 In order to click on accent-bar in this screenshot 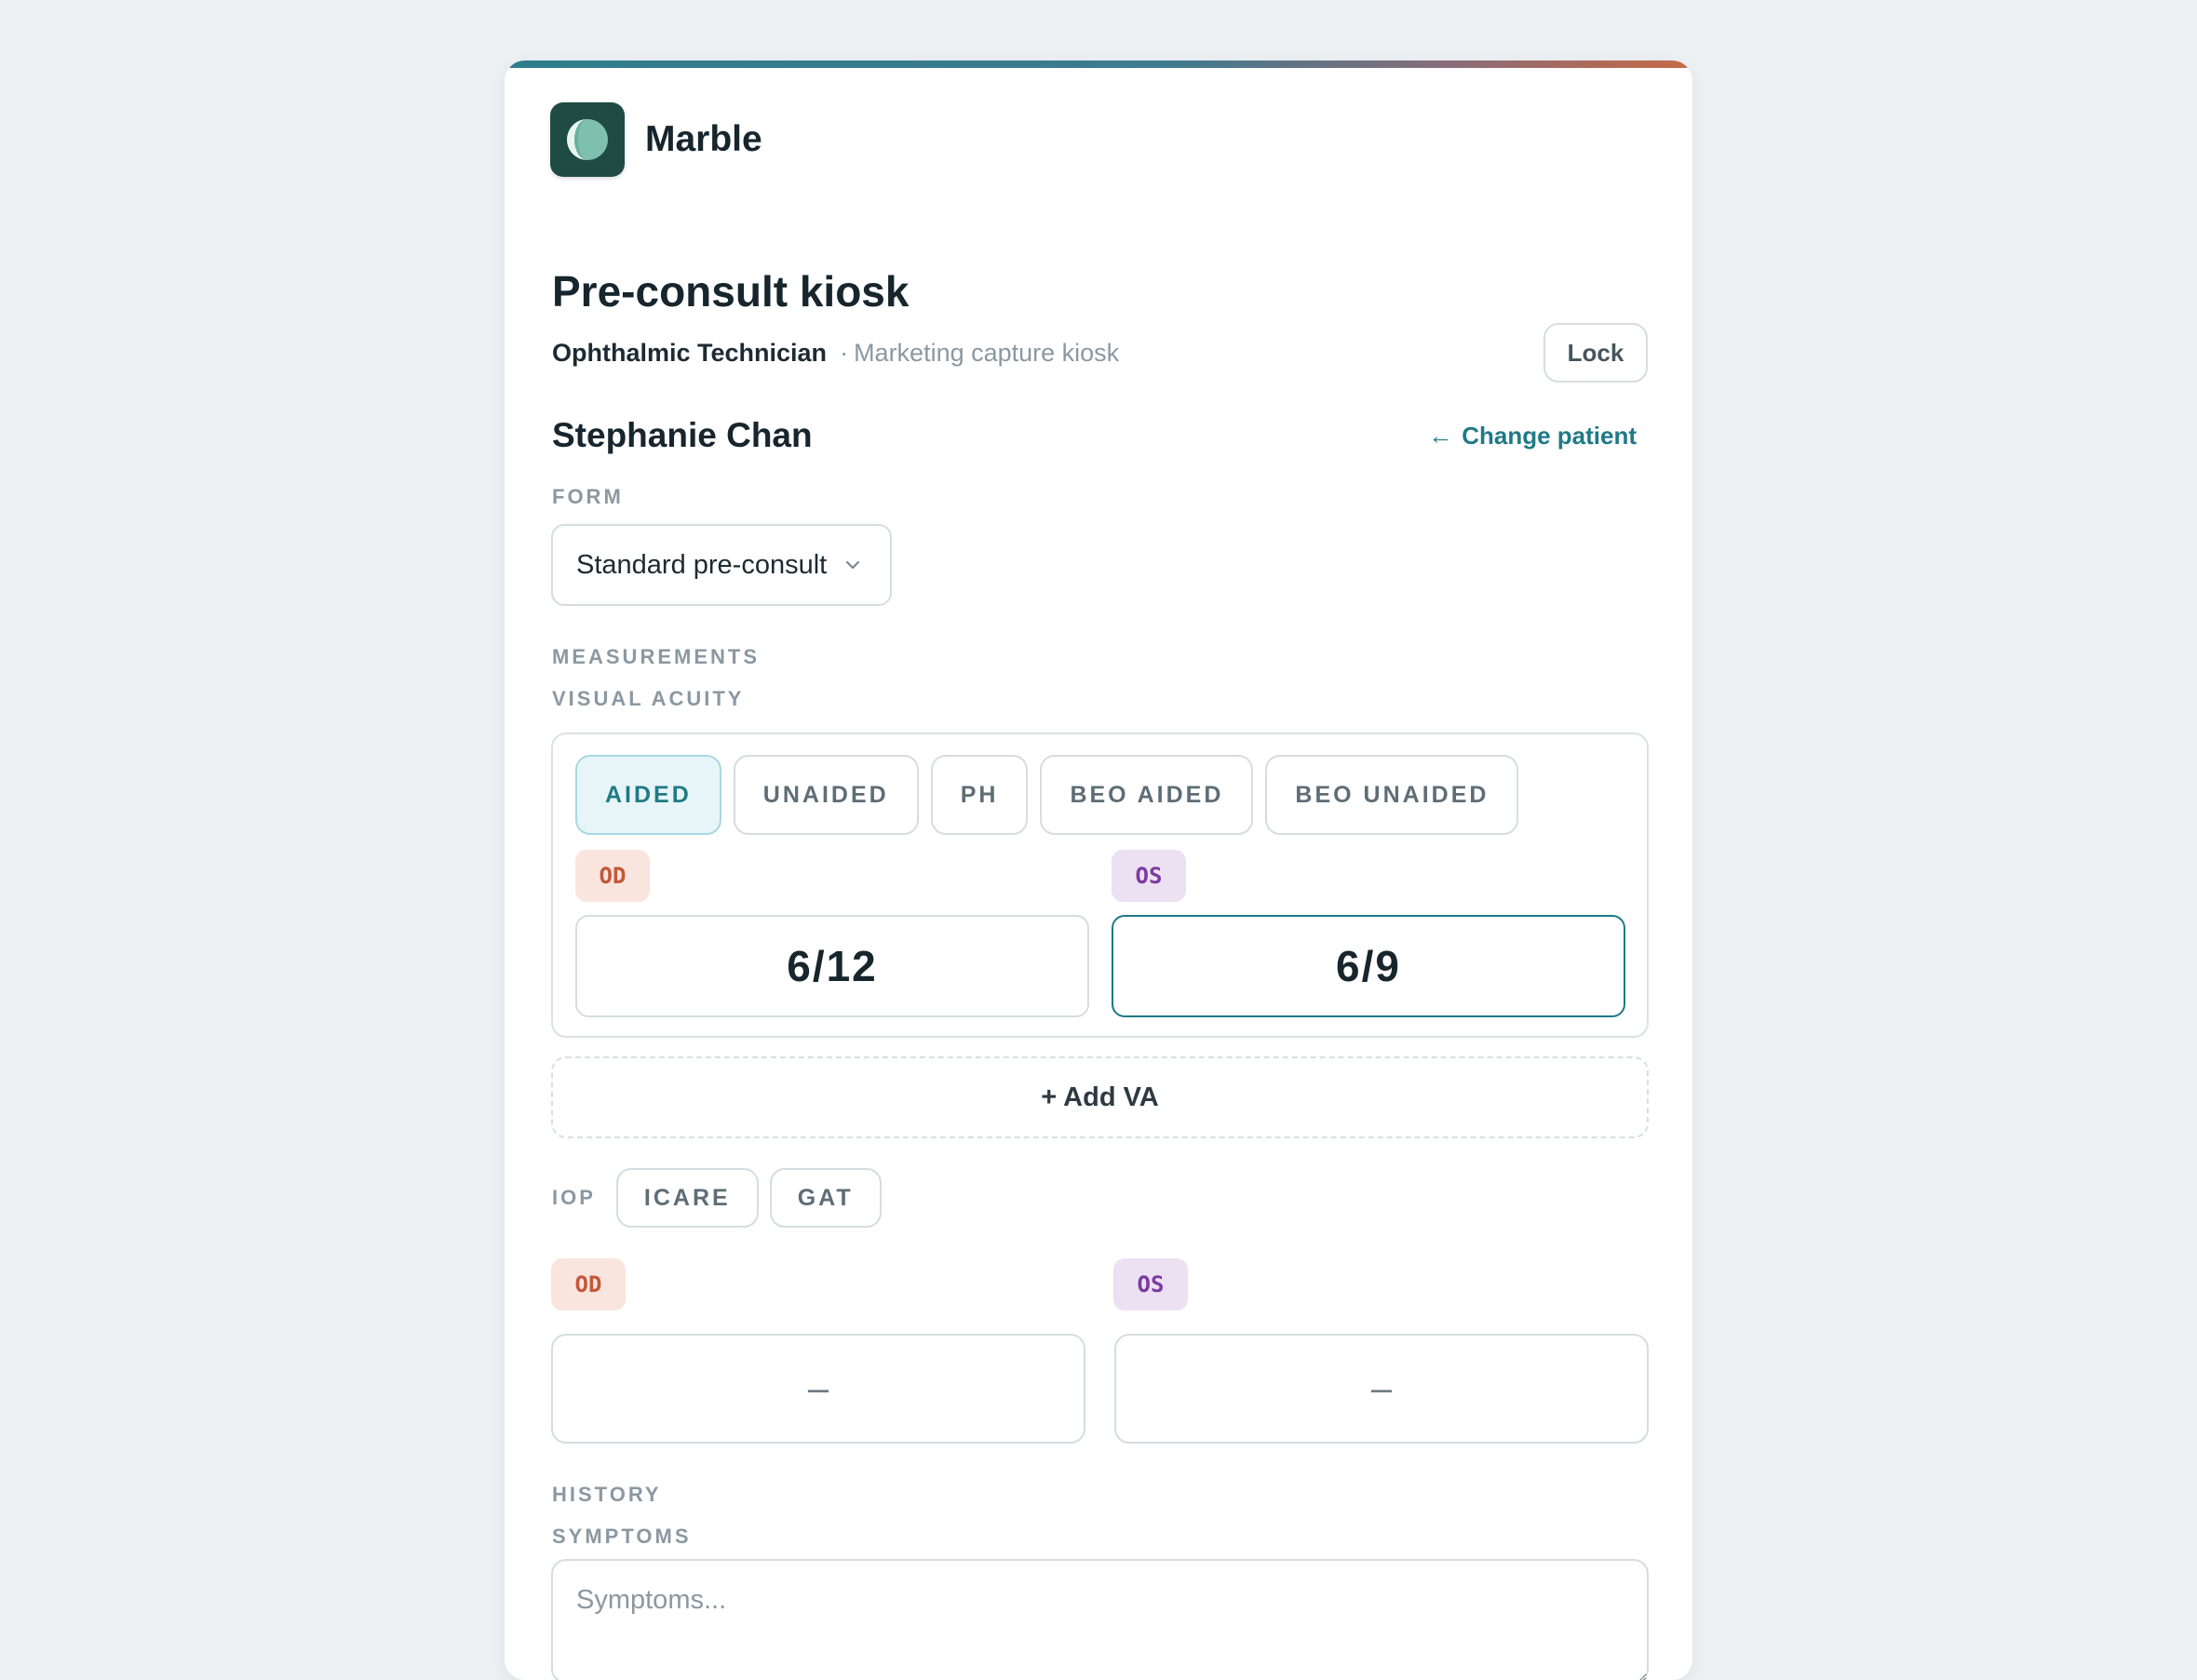, I will do `click(1098, 64)`.